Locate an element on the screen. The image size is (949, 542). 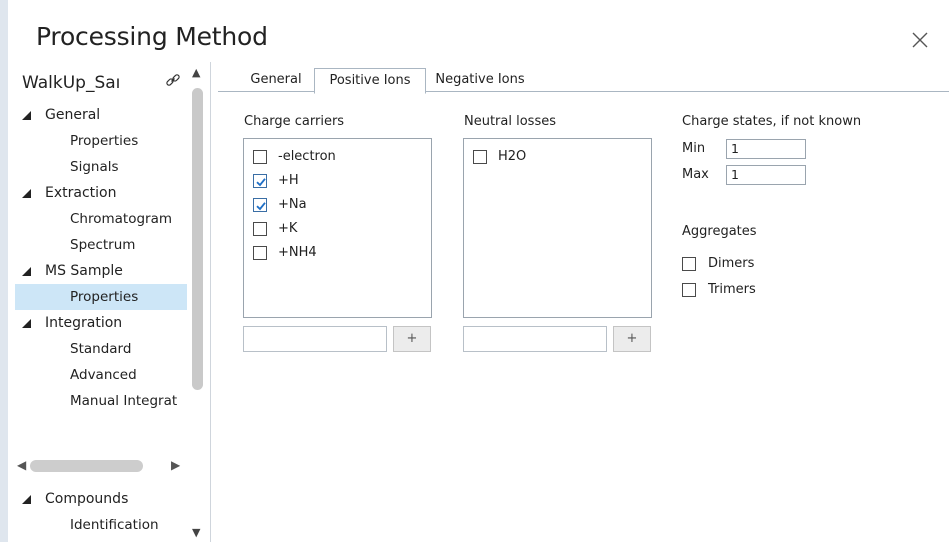
tab-positive-ions: Positive Ions is located at coordinates (370, 81).